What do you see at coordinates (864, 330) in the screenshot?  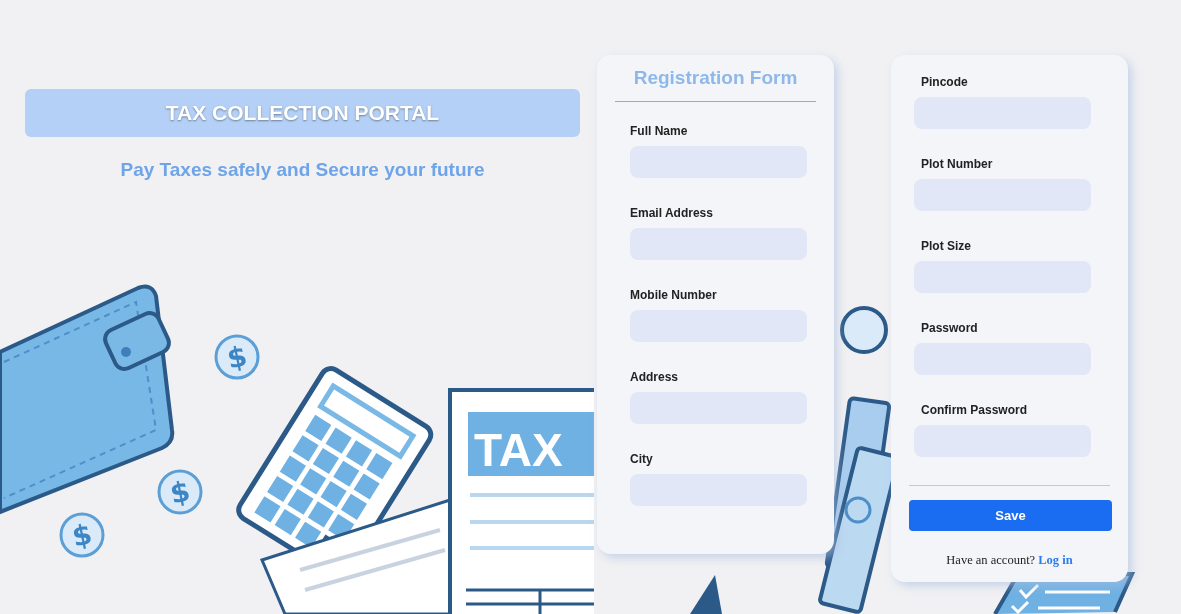 I see `coin-icon` at bounding box center [864, 330].